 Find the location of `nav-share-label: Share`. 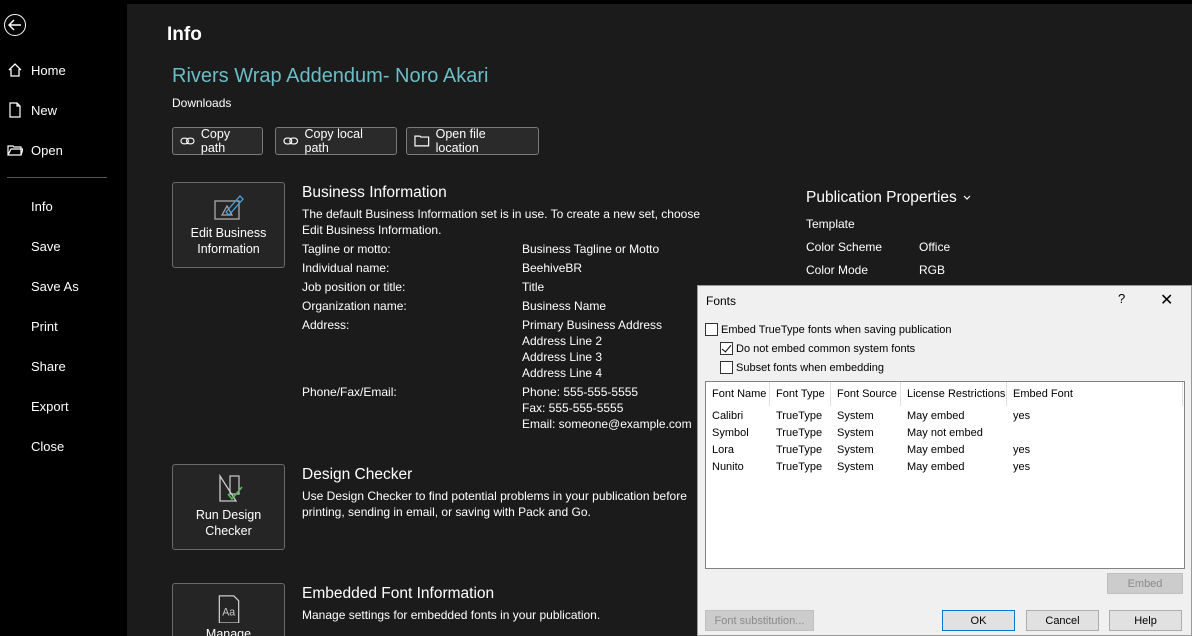

nav-share-label: Share is located at coordinates (48, 366).